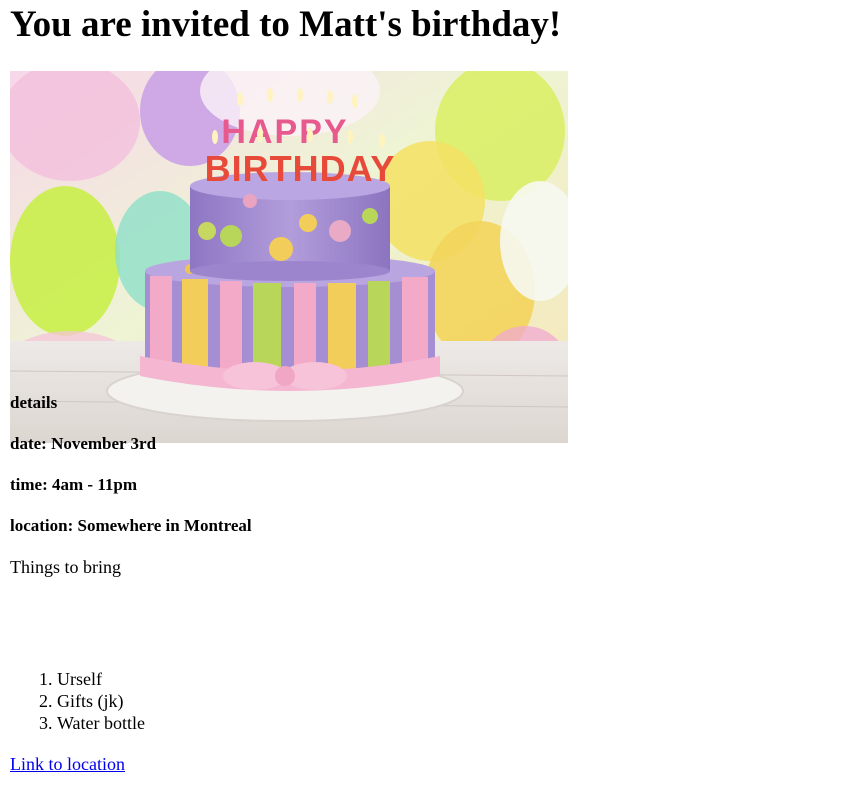 This screenshot has height=796, width=854. Describe the element at coordinates (67, 764) in the screenshot. I see `location-link: Link to location` at that location.